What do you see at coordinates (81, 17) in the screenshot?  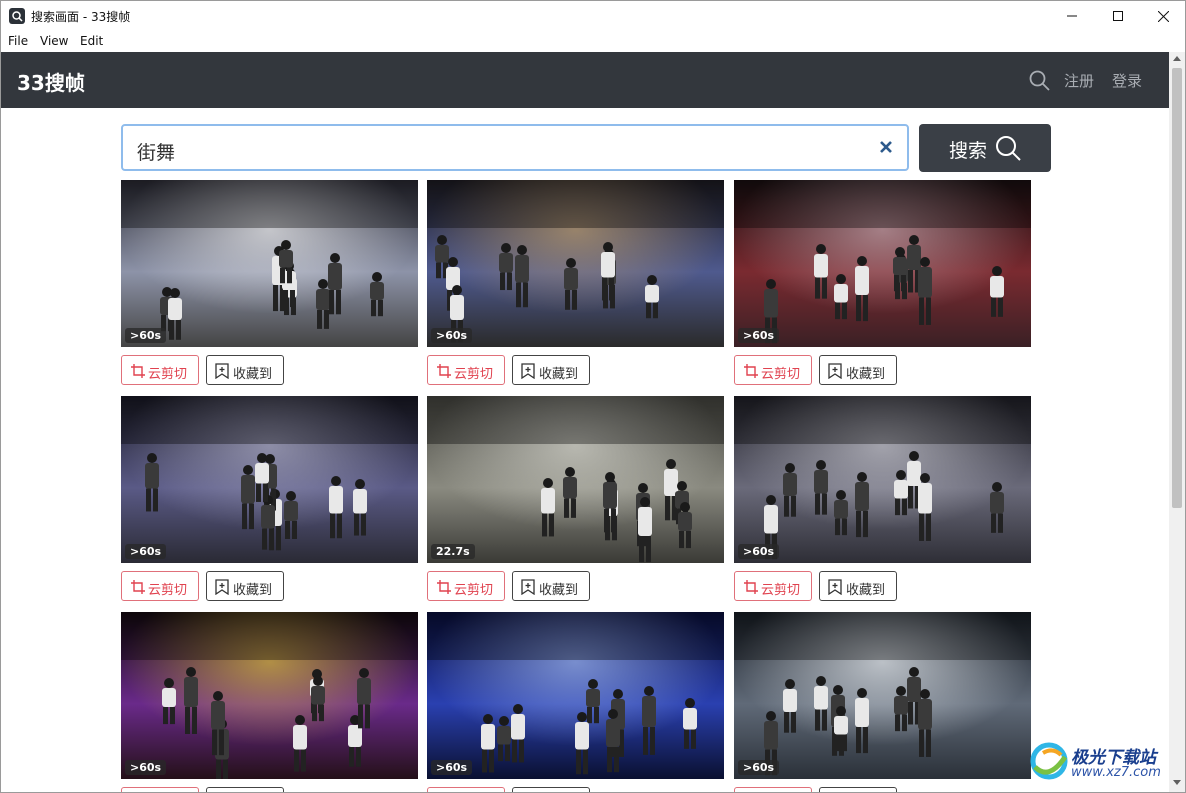 I see `window-title: 搜索画面 - 33搜帧` at bounding box center [81, 17].